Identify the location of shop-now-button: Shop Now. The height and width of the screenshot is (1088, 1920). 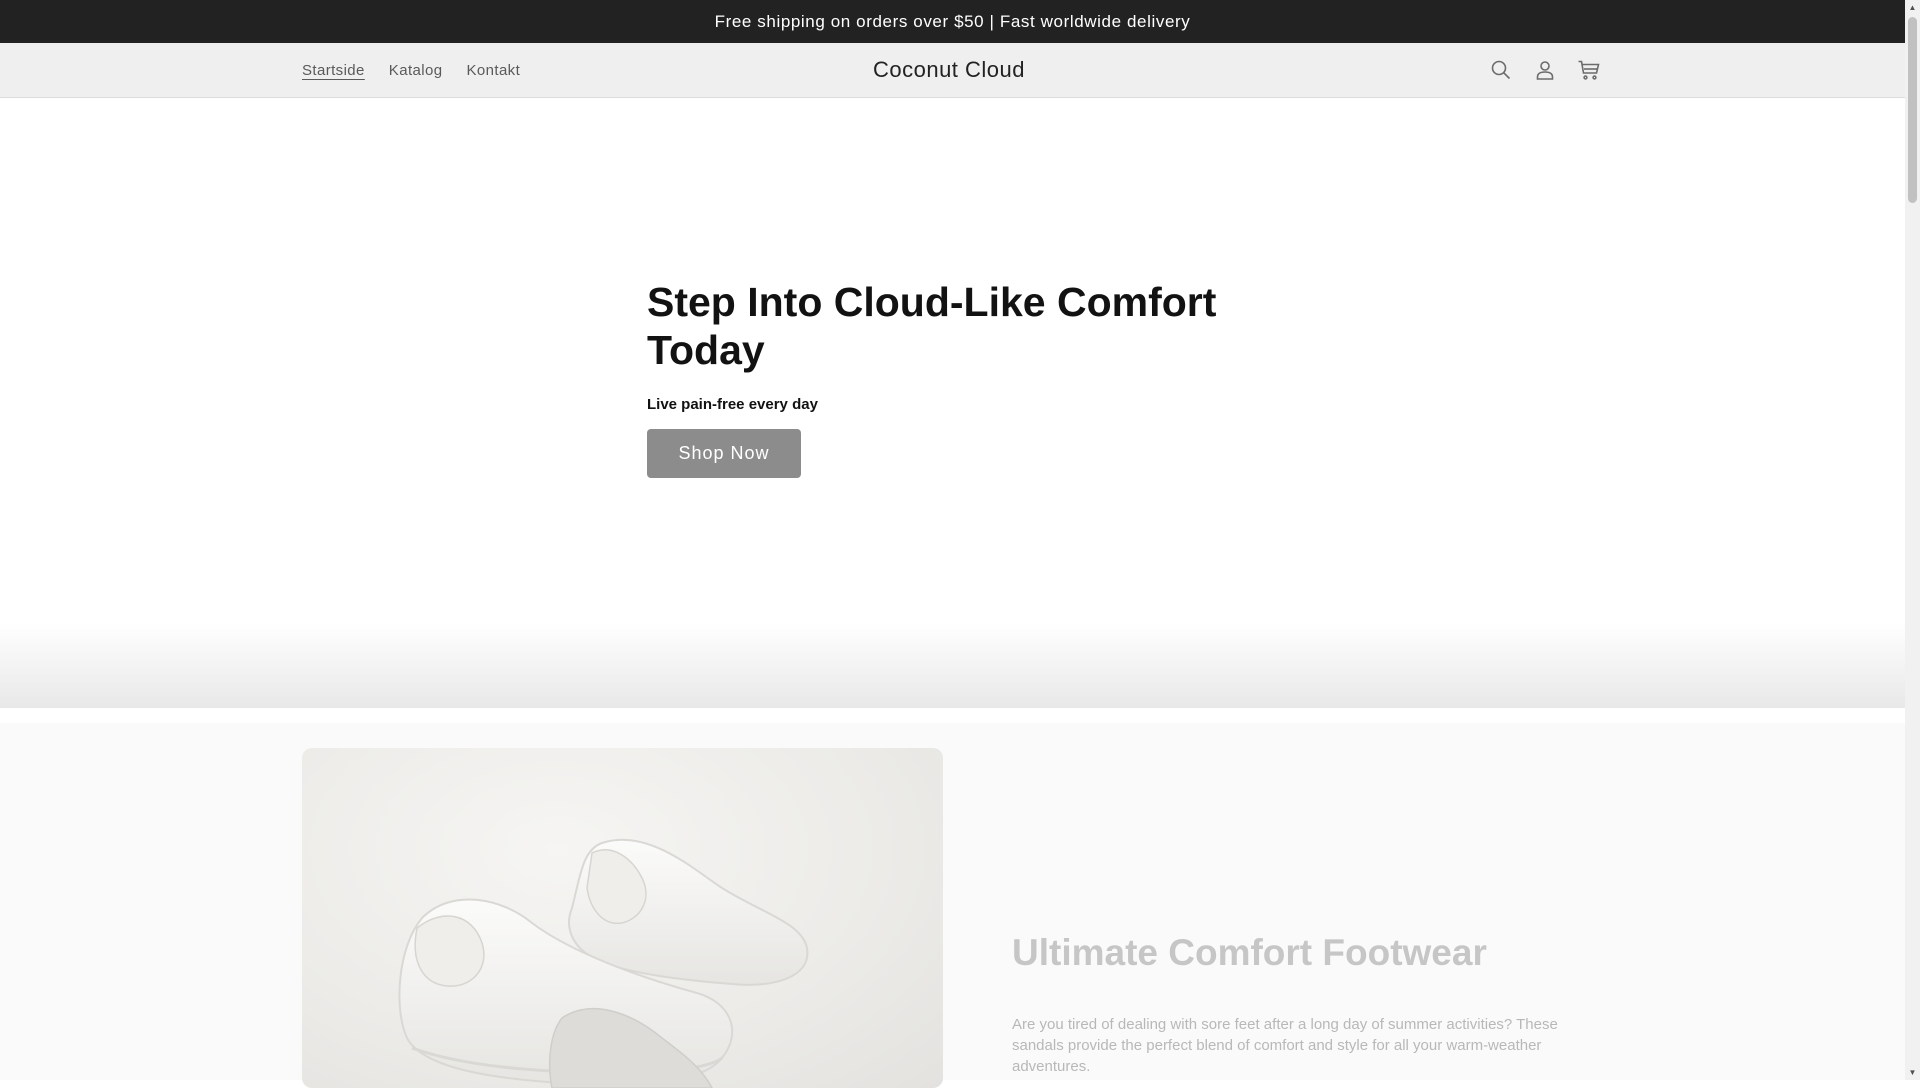
(724, 453).